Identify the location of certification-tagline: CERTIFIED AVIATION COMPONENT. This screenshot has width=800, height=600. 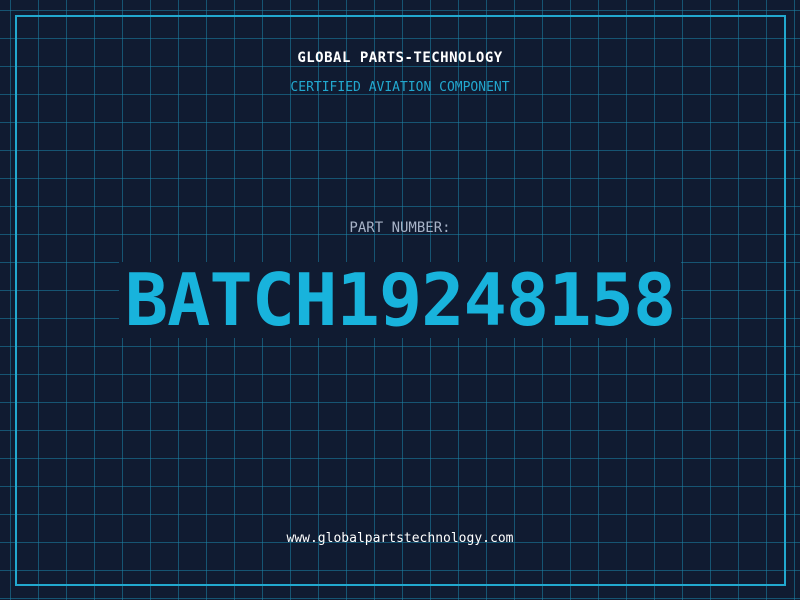
(400, 87).